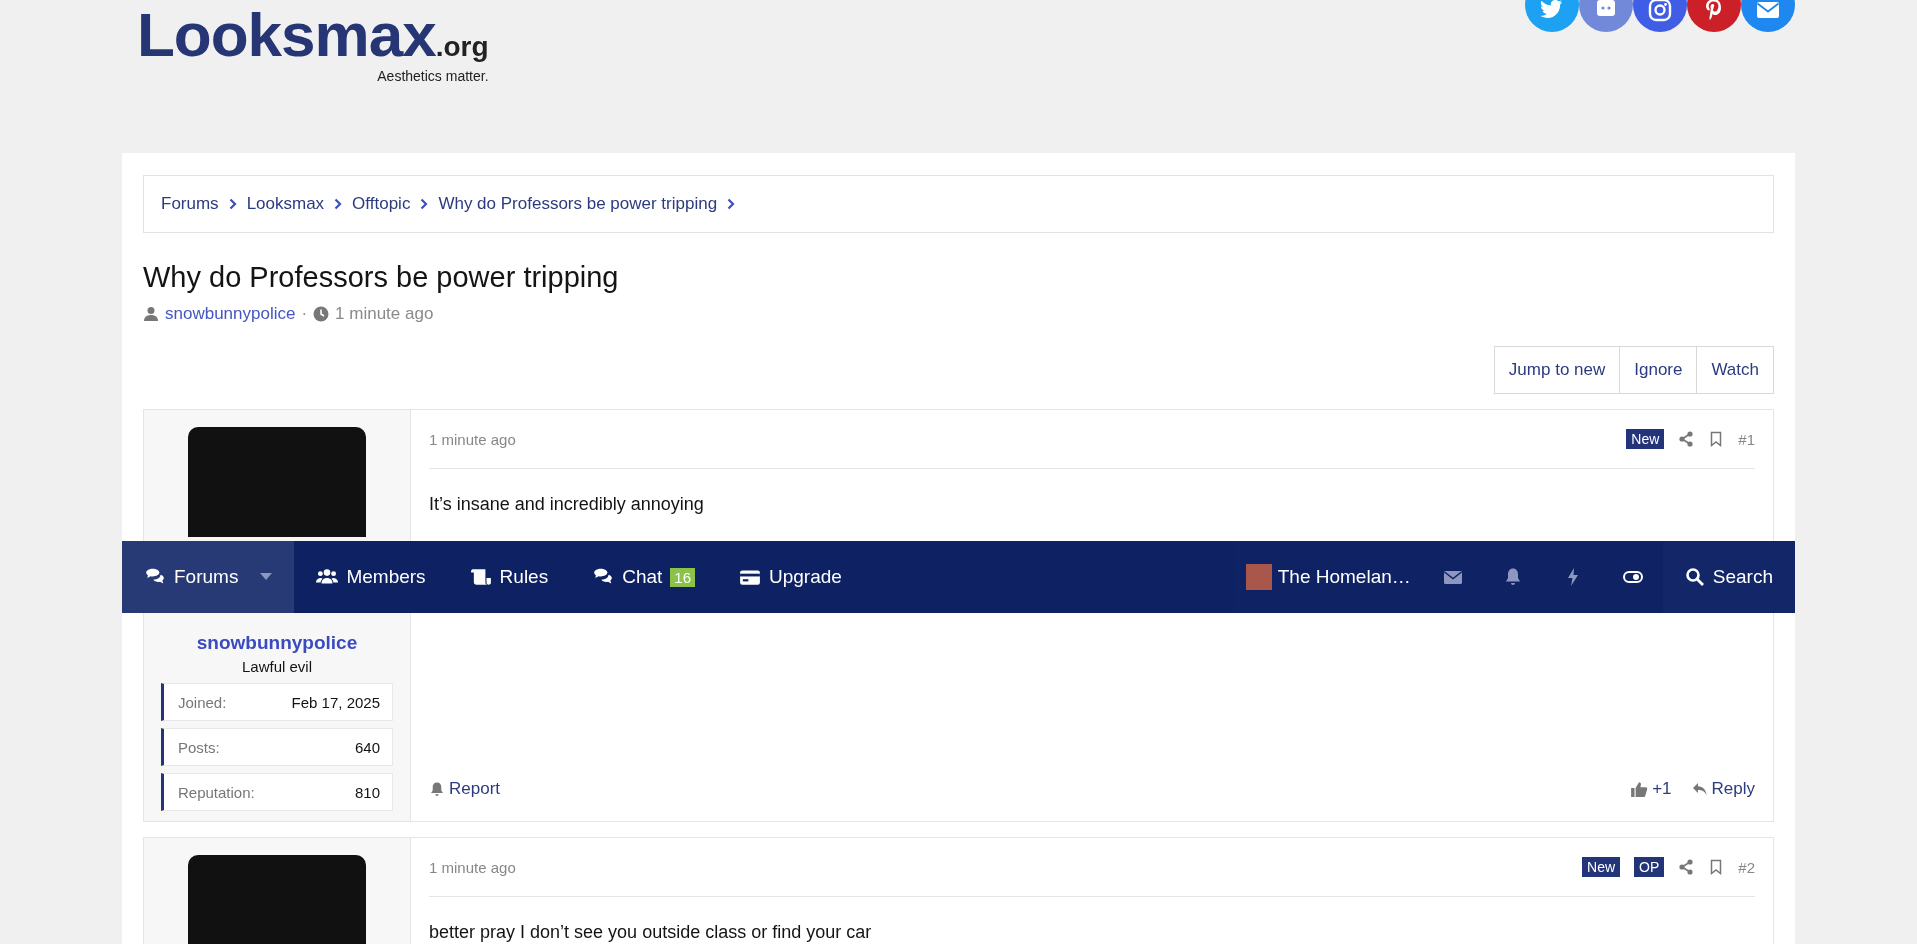 The height and width of the screenshot is (944, 1917). I want to click on post-number: #2, so click(1746, 867).